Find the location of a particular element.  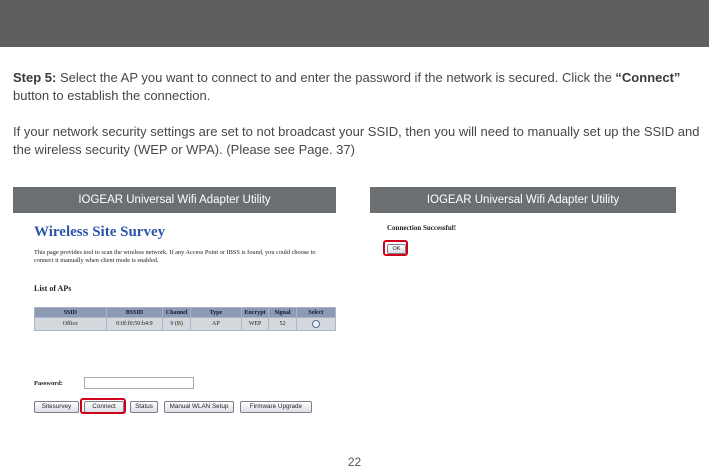

ok-highlight-box is located at coordinates (395, 248).